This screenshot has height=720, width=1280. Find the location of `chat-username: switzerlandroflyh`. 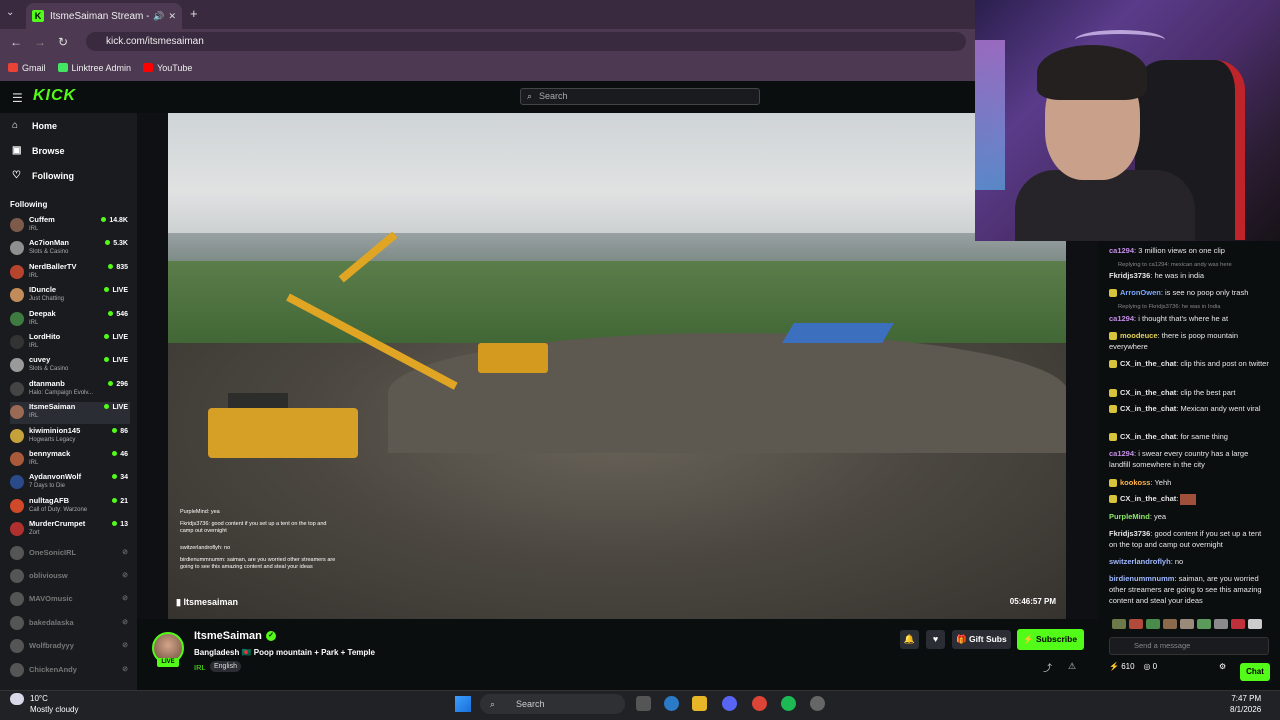

chat-username: switzerlandroflyh is located at coordinates (1140, 561).